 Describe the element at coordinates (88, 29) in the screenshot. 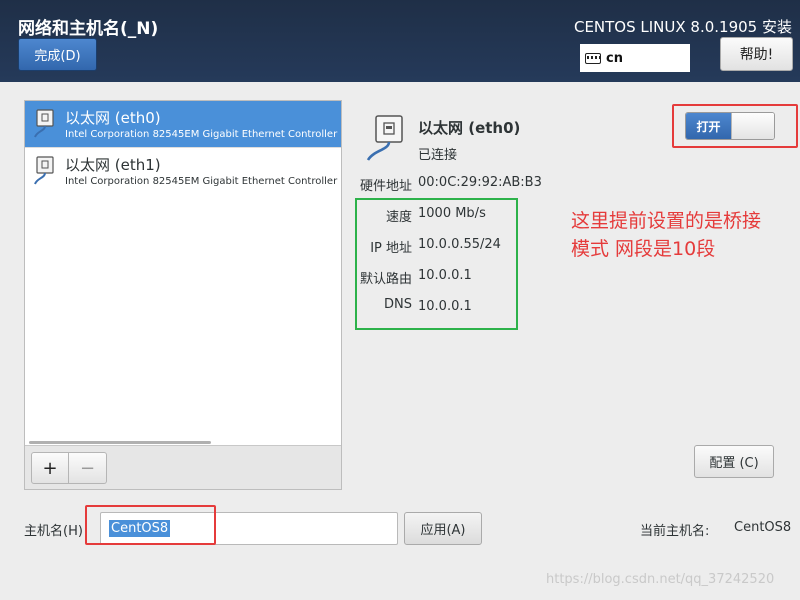

I see `page-title: 网络和主机名(_N)` at that location.